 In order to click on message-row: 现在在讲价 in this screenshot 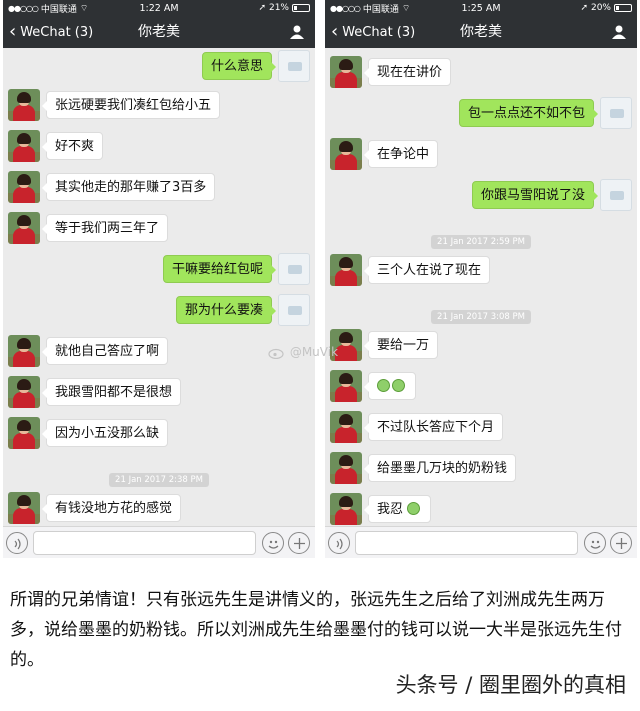, I will do `click(481, 72)`.